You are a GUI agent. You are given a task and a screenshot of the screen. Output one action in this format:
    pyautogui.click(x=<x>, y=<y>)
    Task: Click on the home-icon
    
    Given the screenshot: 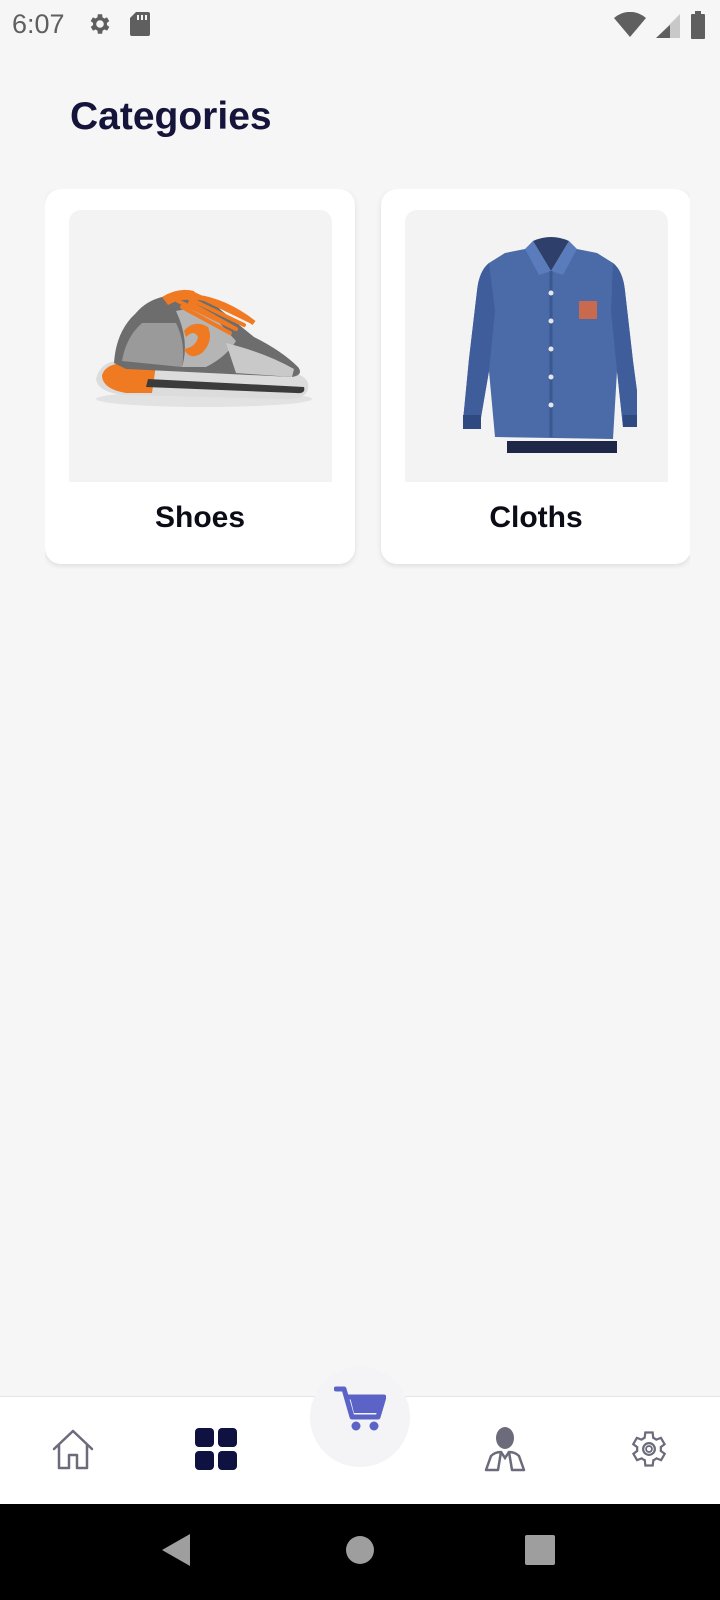 What is the action you would take?
    pyautogui.click(x=73, y=1451)
    